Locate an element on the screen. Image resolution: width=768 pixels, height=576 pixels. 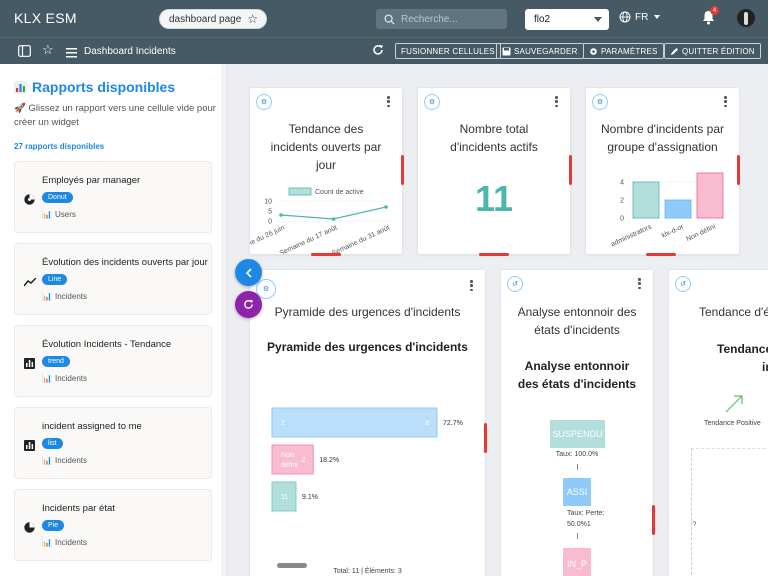
x-tick-label: Semaine du 31 août is located at coordinates (361, 239).